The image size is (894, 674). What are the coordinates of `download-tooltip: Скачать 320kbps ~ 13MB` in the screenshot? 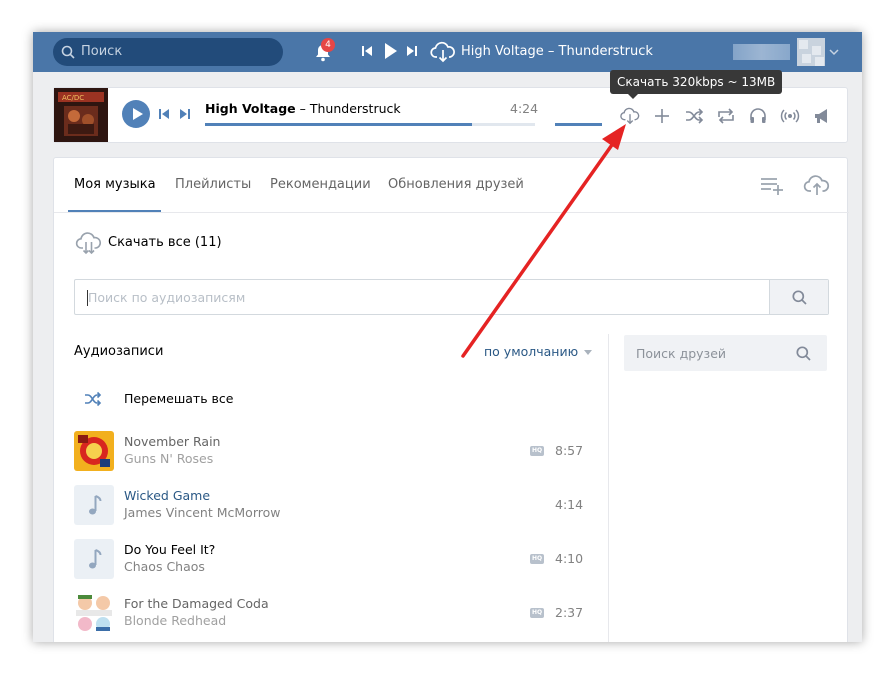 It's located at (696, 84).